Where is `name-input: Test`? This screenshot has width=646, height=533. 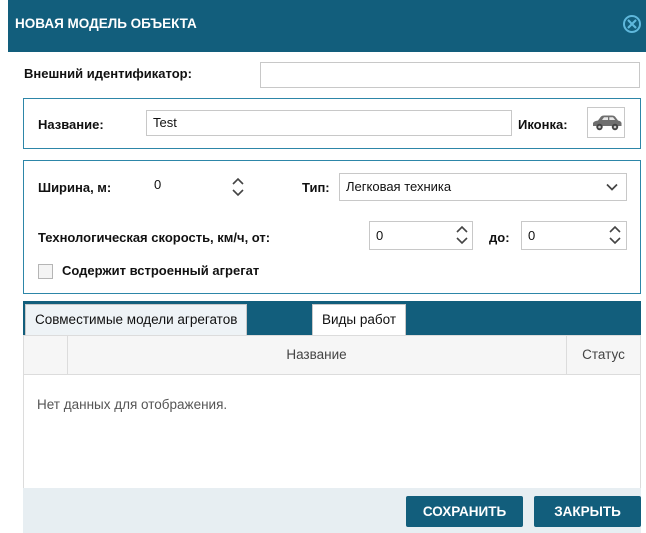 name-input: Test is located at coordinates (329, 123).